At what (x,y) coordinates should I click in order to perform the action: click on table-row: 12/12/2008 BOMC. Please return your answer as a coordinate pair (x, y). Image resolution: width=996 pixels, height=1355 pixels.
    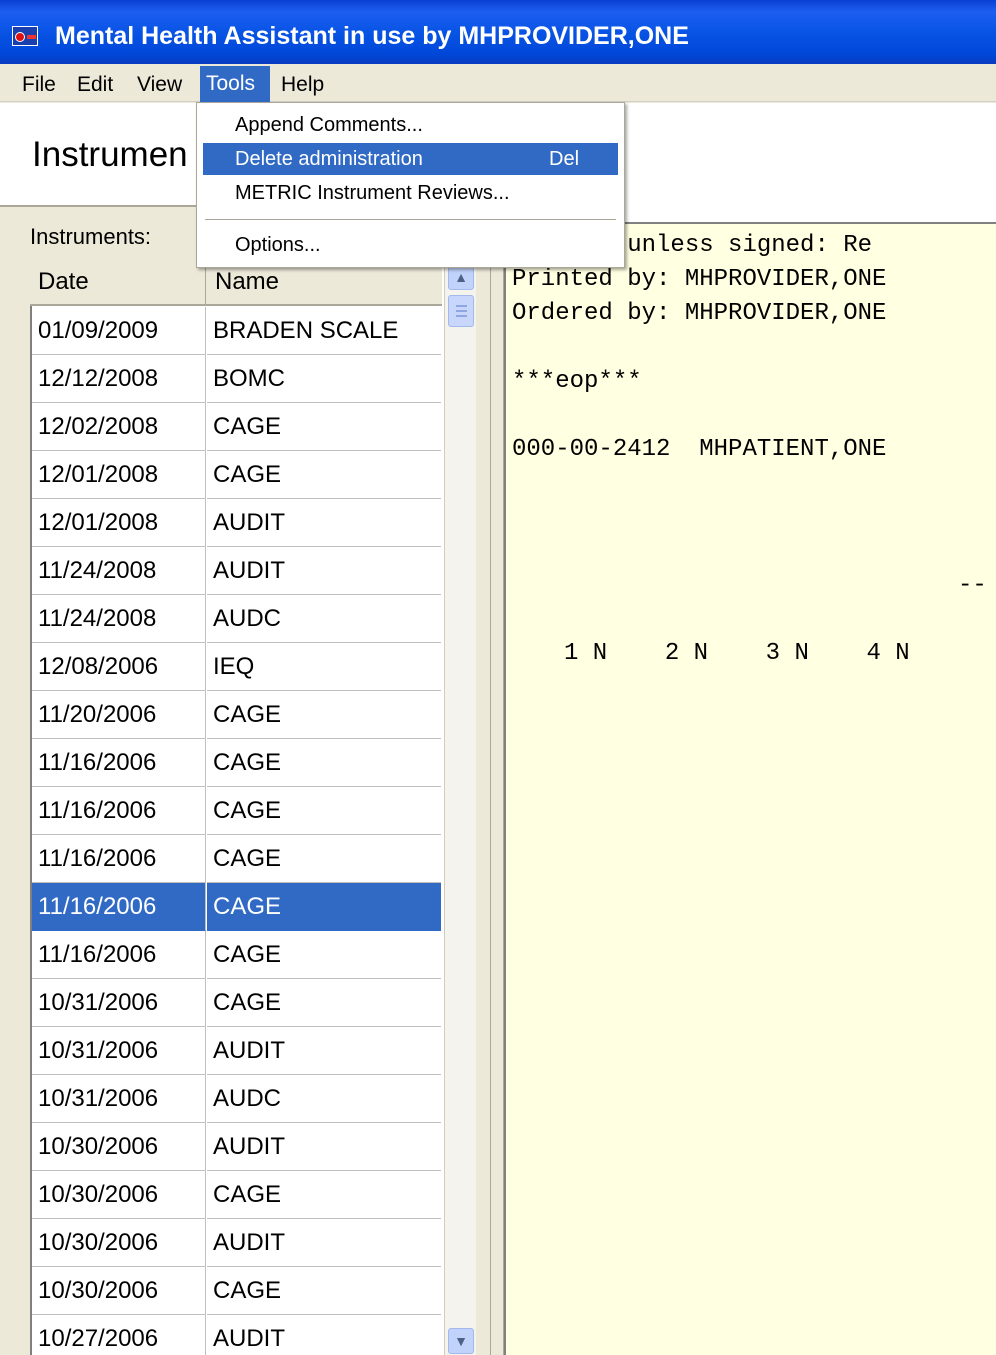
    Looking at the image, I should click on (236, 379).